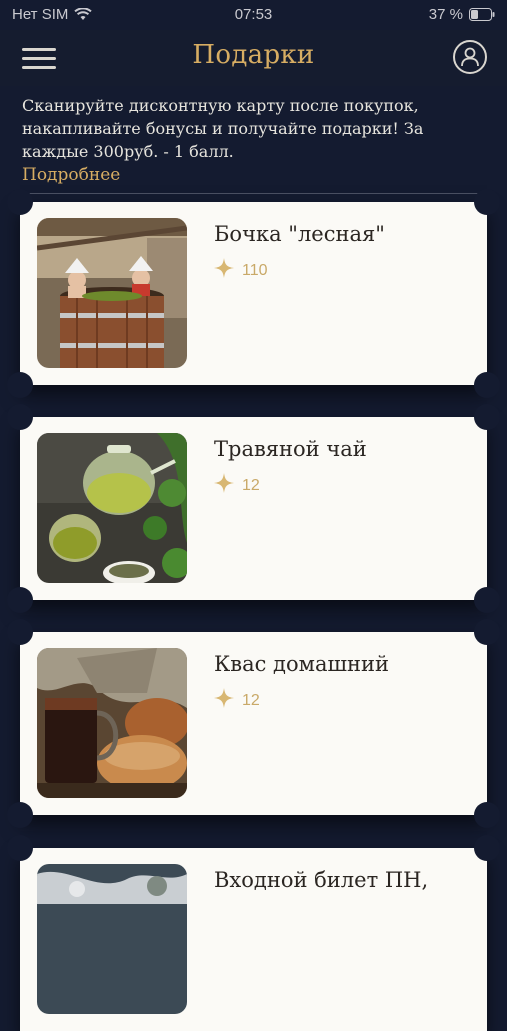  What do you see at coordinates (301, 664) in the screenshot?
I see `gift-title: Квас домашний` at bounding box center [301, 664].